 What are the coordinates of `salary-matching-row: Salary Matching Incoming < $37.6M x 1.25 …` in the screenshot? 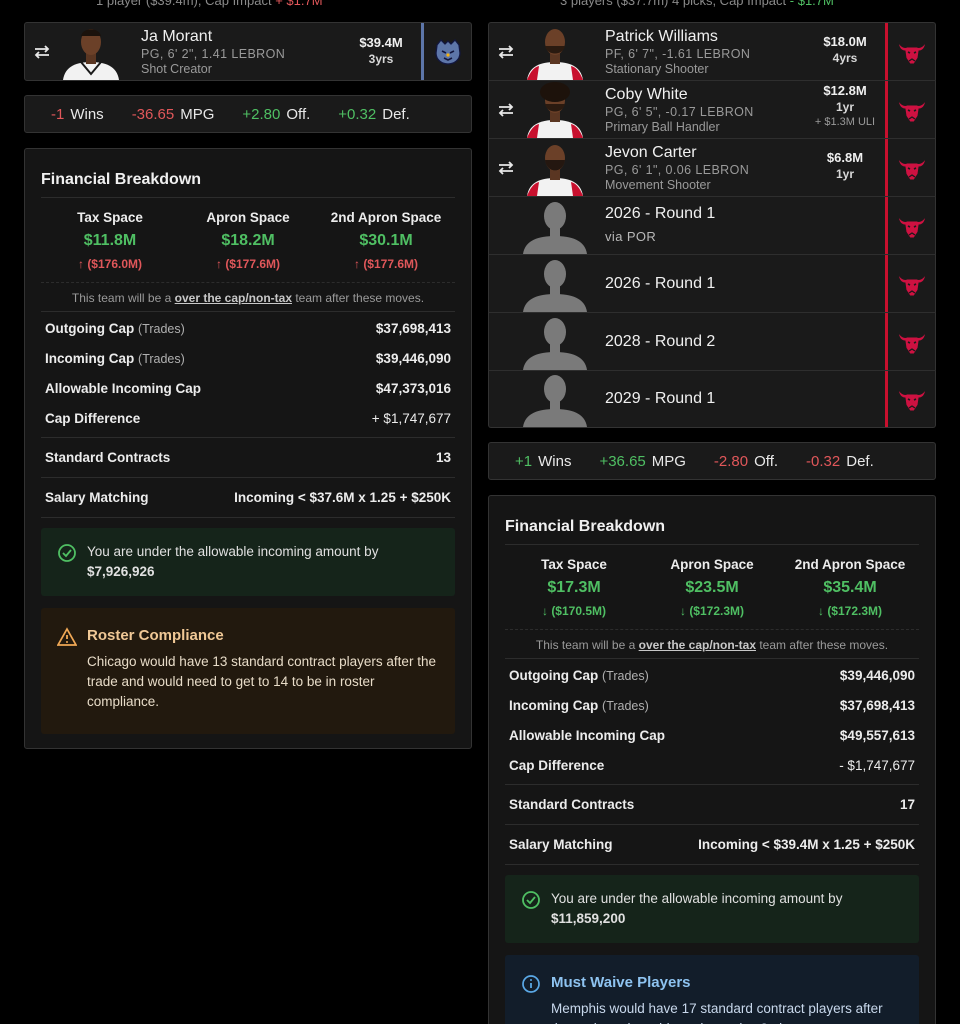 It's located at (248, 497).